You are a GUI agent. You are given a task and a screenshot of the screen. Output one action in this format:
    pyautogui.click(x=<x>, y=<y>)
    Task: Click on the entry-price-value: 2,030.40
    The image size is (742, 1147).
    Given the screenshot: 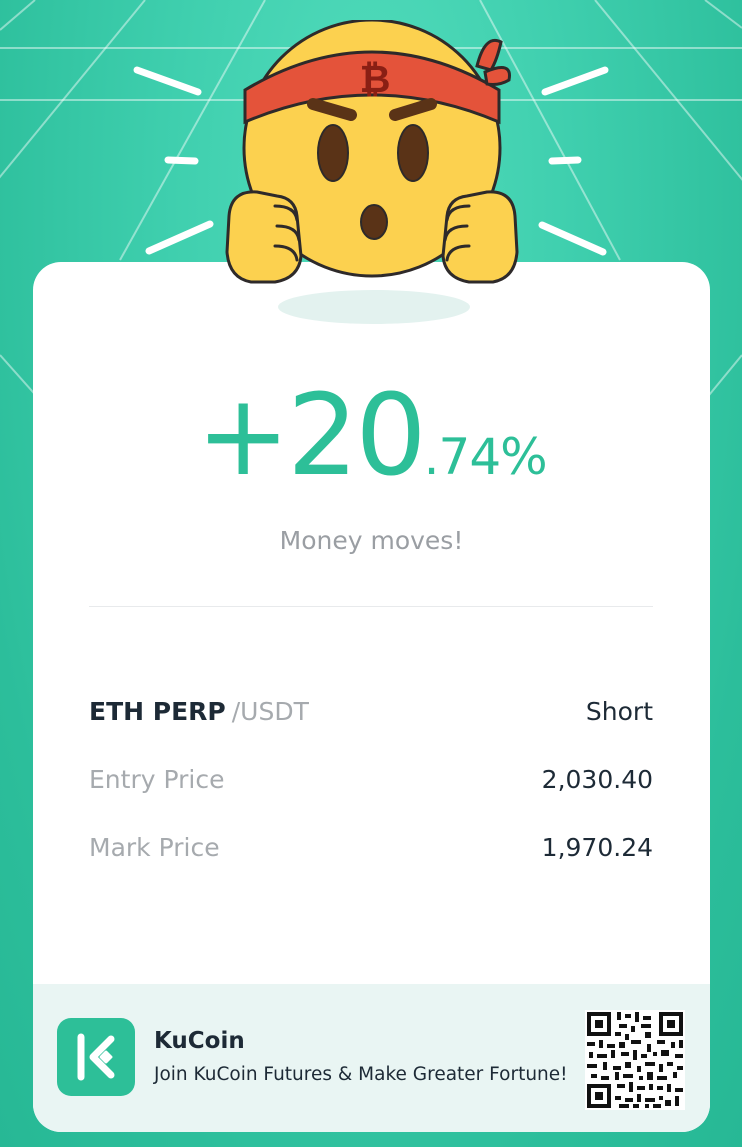 What is the action you would take?
    pyautogui.click(x=597, y=779)
    